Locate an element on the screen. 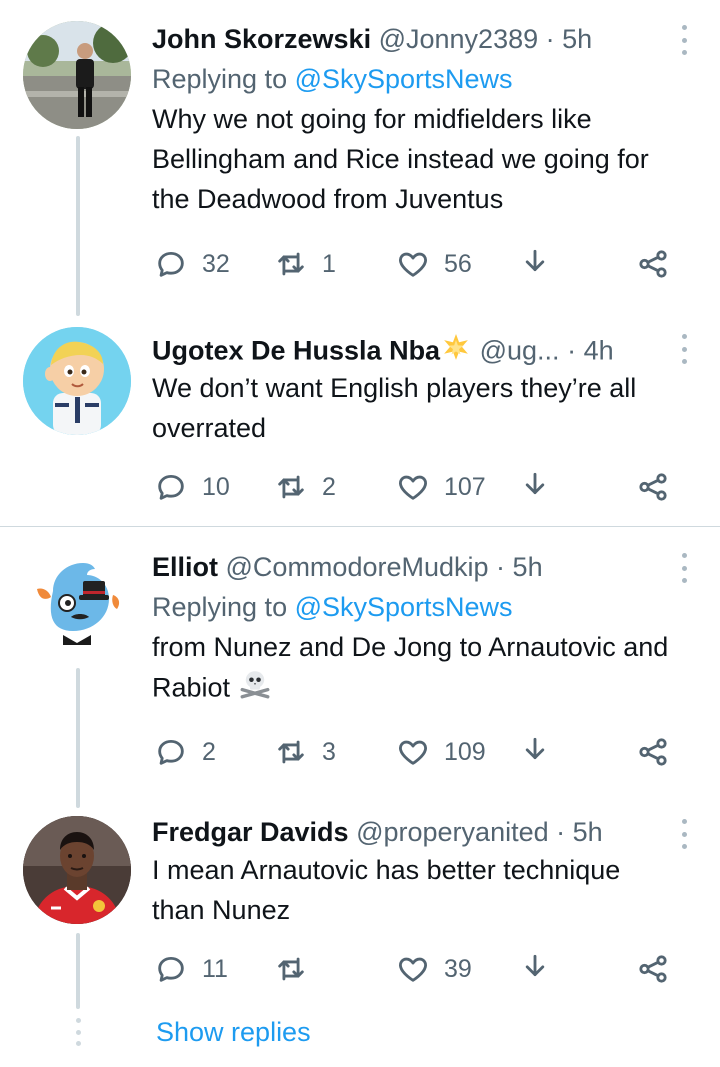 This screenshot has width=720, height=1067. retweet-button: 1 is located at coordinates (305, 264).